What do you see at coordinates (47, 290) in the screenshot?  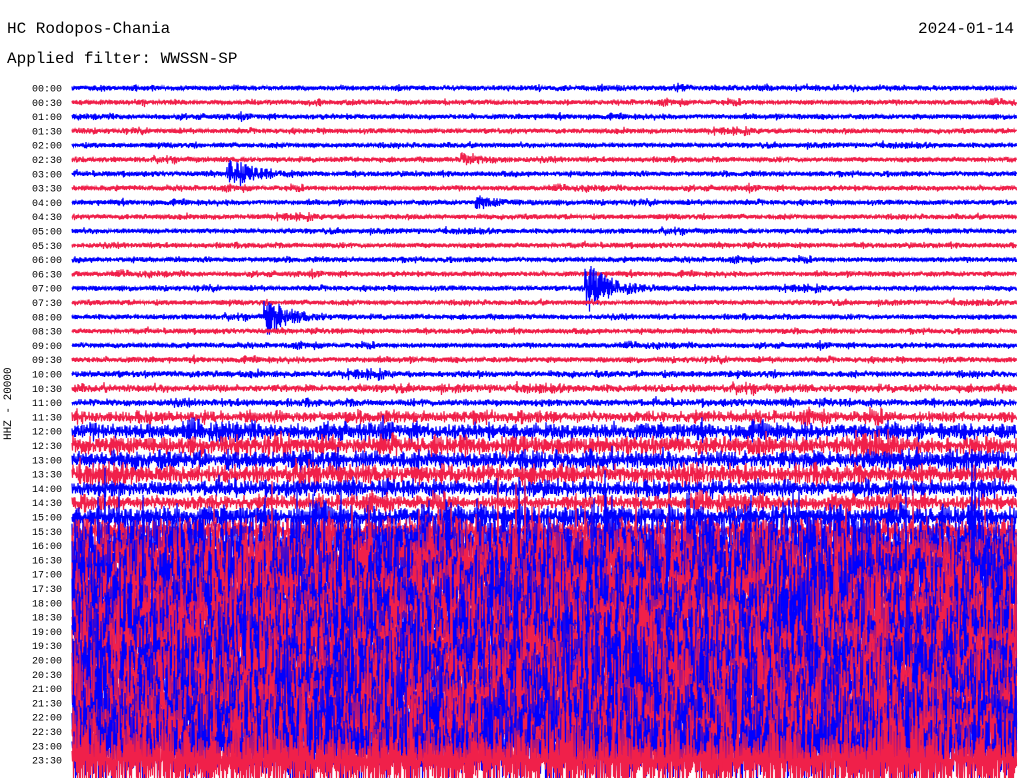 I see `row-time-label: 07:00` at bounding box center [47, 290].